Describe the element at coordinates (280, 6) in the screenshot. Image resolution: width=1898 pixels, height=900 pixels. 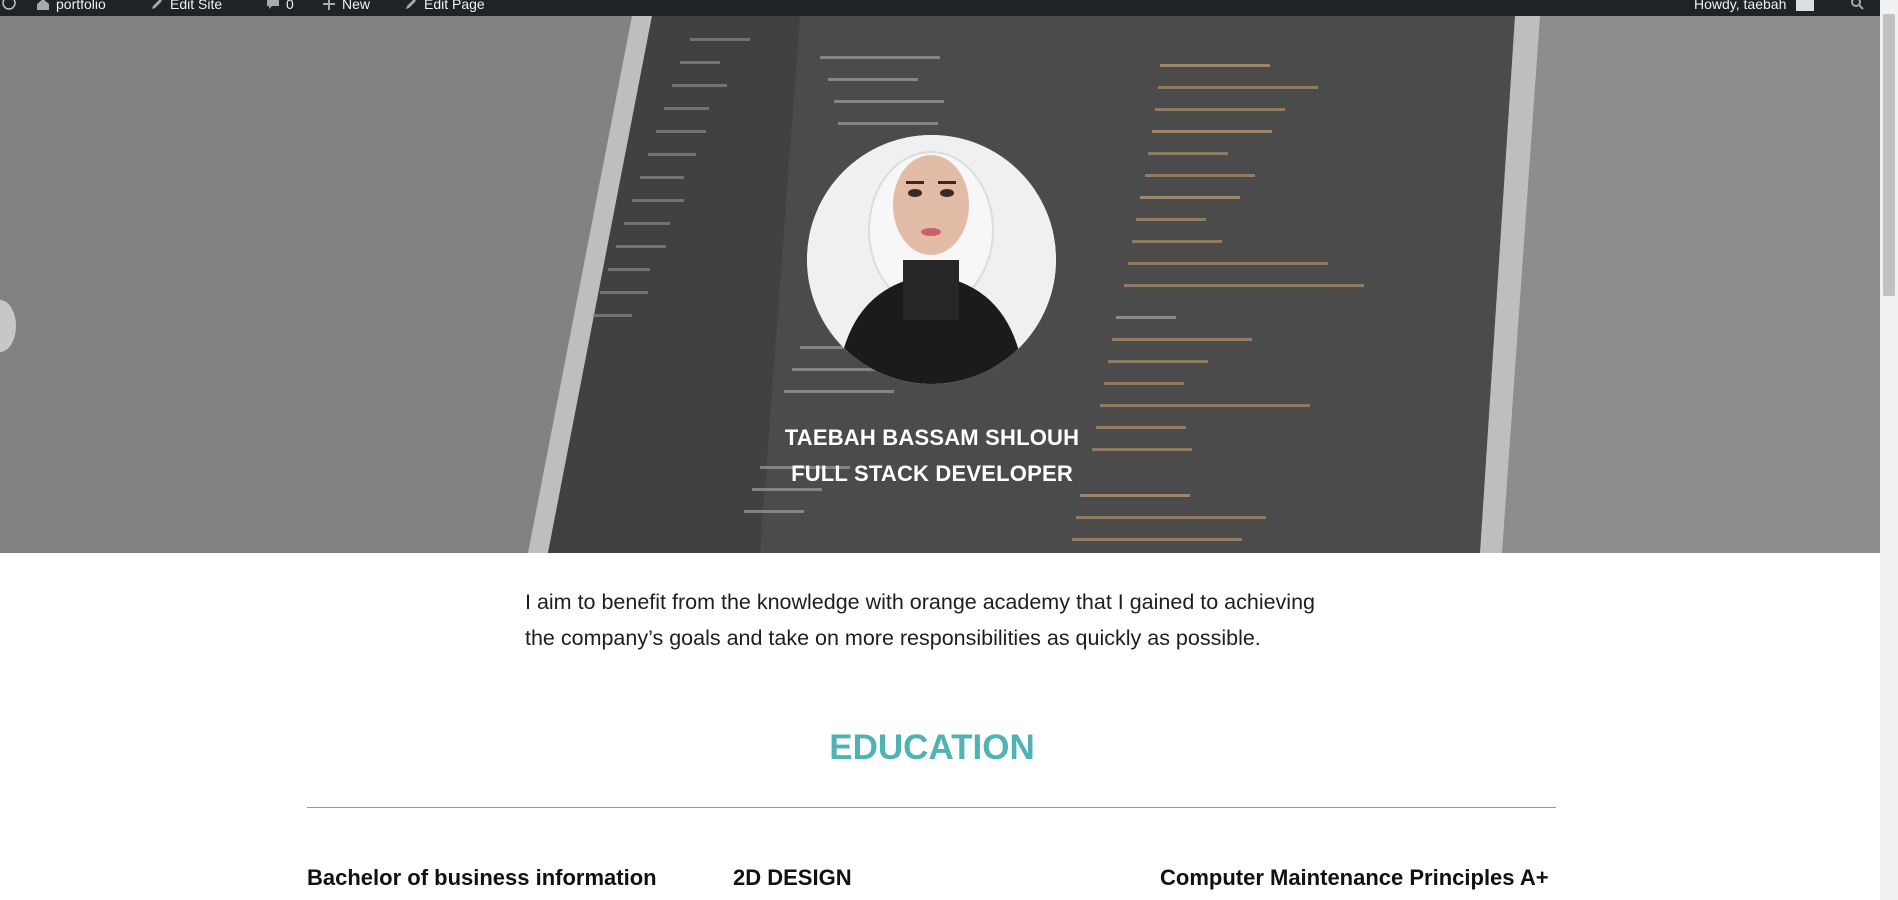
I see `admin-bar-comments: 0` at that location.